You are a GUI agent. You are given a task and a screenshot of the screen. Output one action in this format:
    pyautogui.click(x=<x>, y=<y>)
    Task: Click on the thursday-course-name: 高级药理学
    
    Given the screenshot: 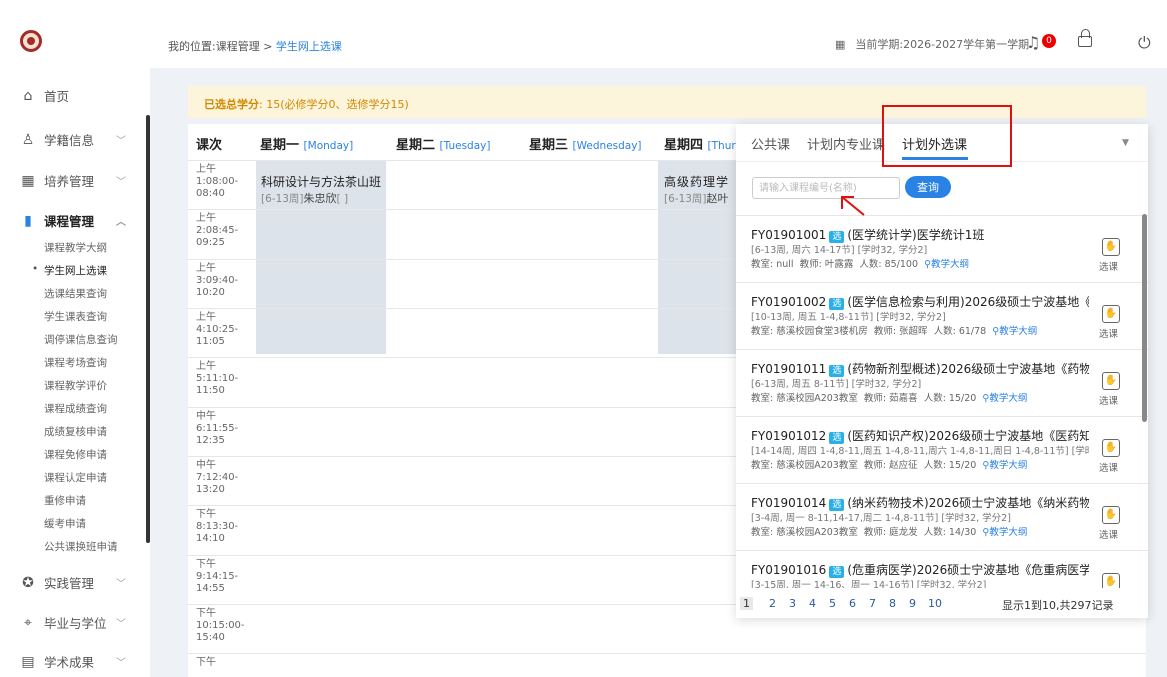 What is the action you would take?
    pyautogui.click(x=696, y=181)
    